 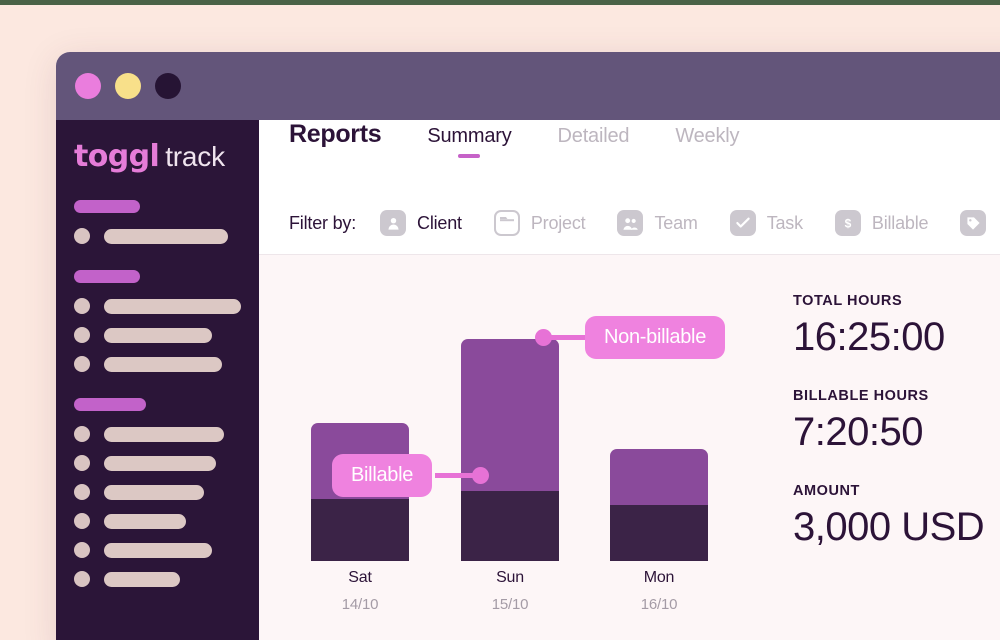 I want to click on tab-summary: Summary, so click(x=469, y=141).